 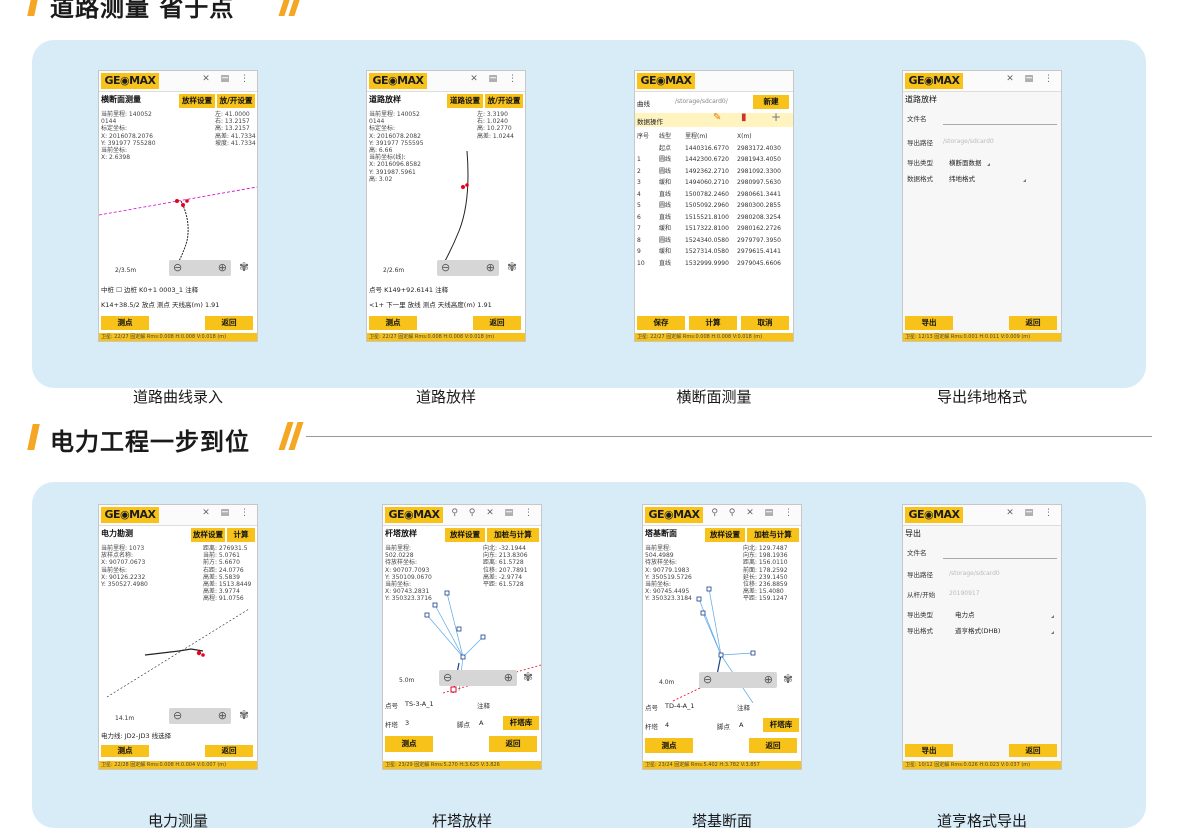 What do you see at coordinates (713, 183) in the screenshot?
I see `table-row: 3 缓和 1494060.2710 2980997.5630` at bounding box center [713, 183].